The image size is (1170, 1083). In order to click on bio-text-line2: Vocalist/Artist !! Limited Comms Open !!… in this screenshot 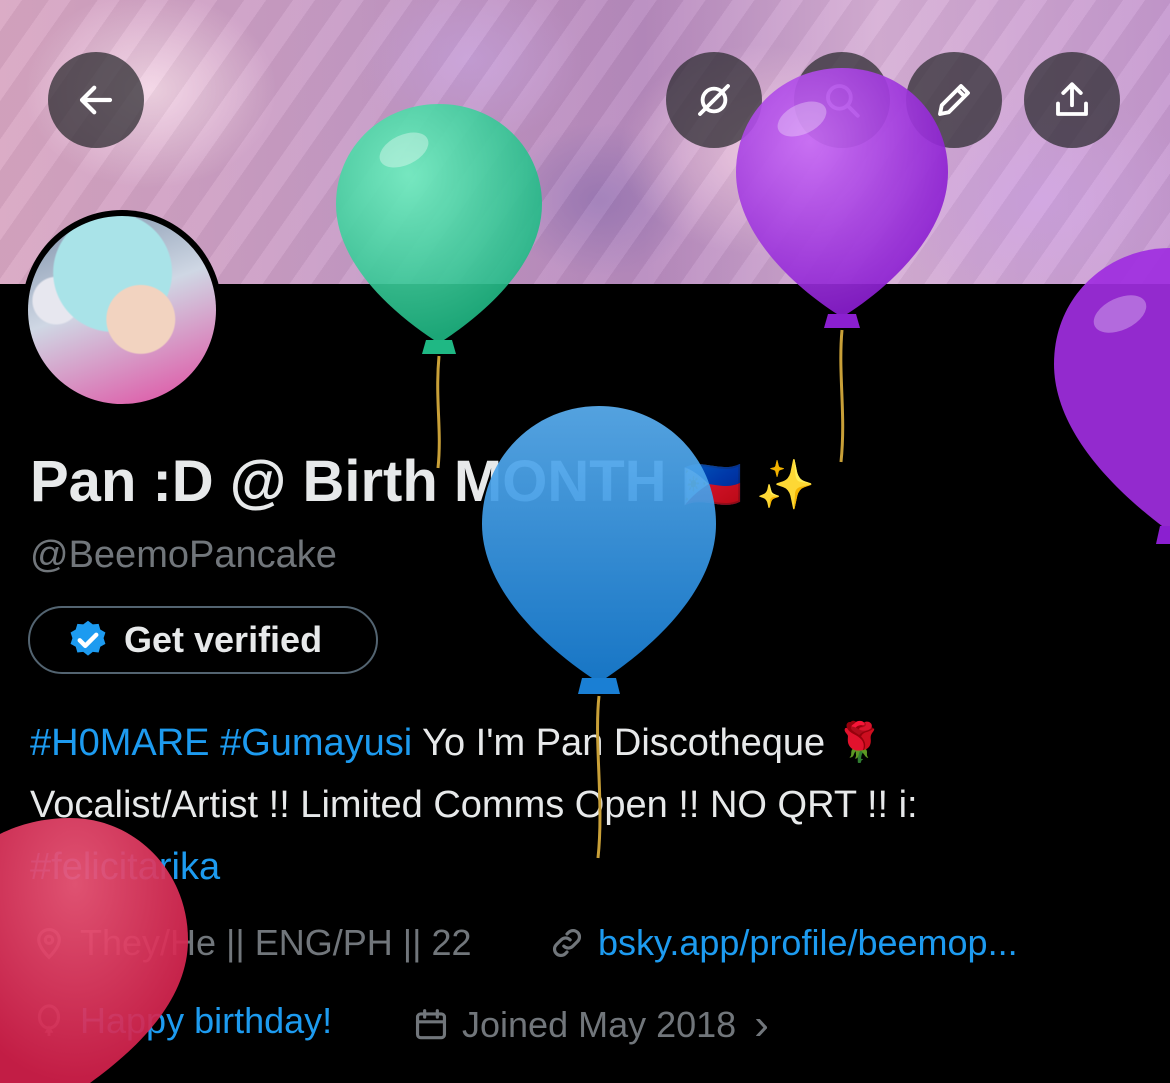, I will do `click(474, 805)`.